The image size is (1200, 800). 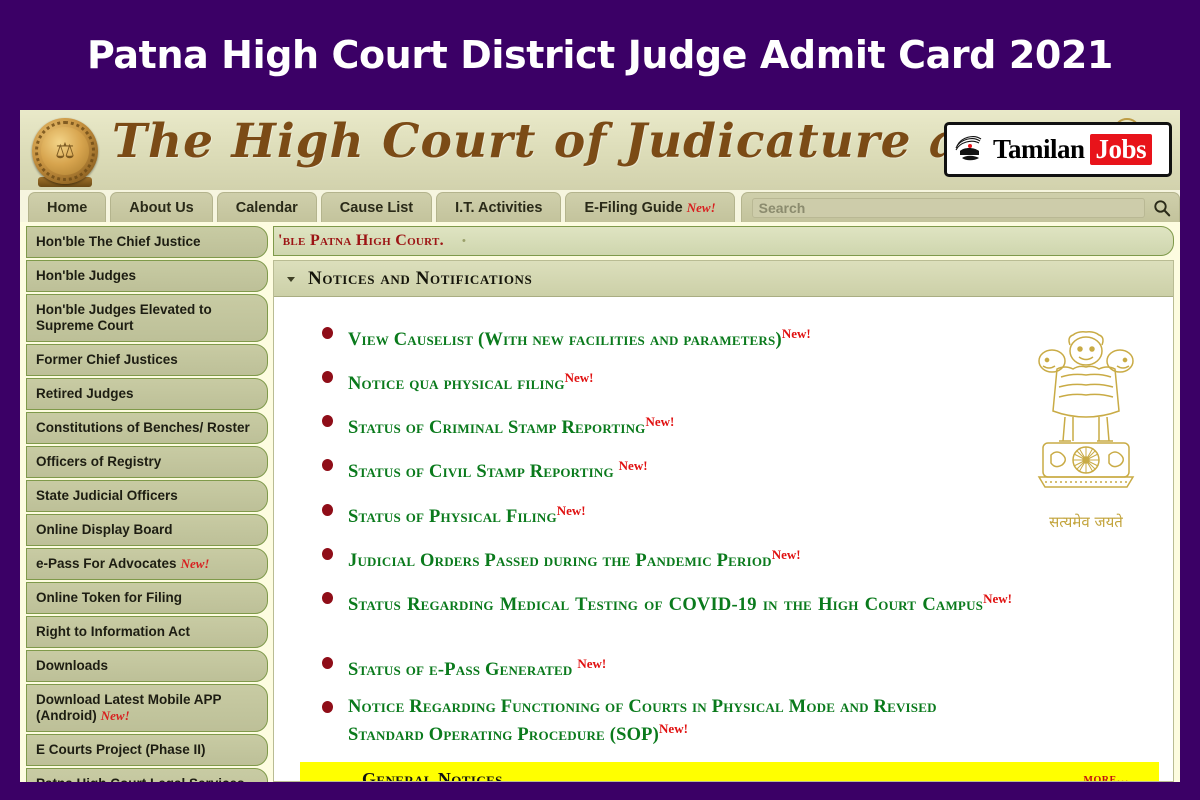 I want to click on sidebar-item-judges-elevated: Hon'ble Judges Elevated to Supreme Court, so click(x=147, y=318).